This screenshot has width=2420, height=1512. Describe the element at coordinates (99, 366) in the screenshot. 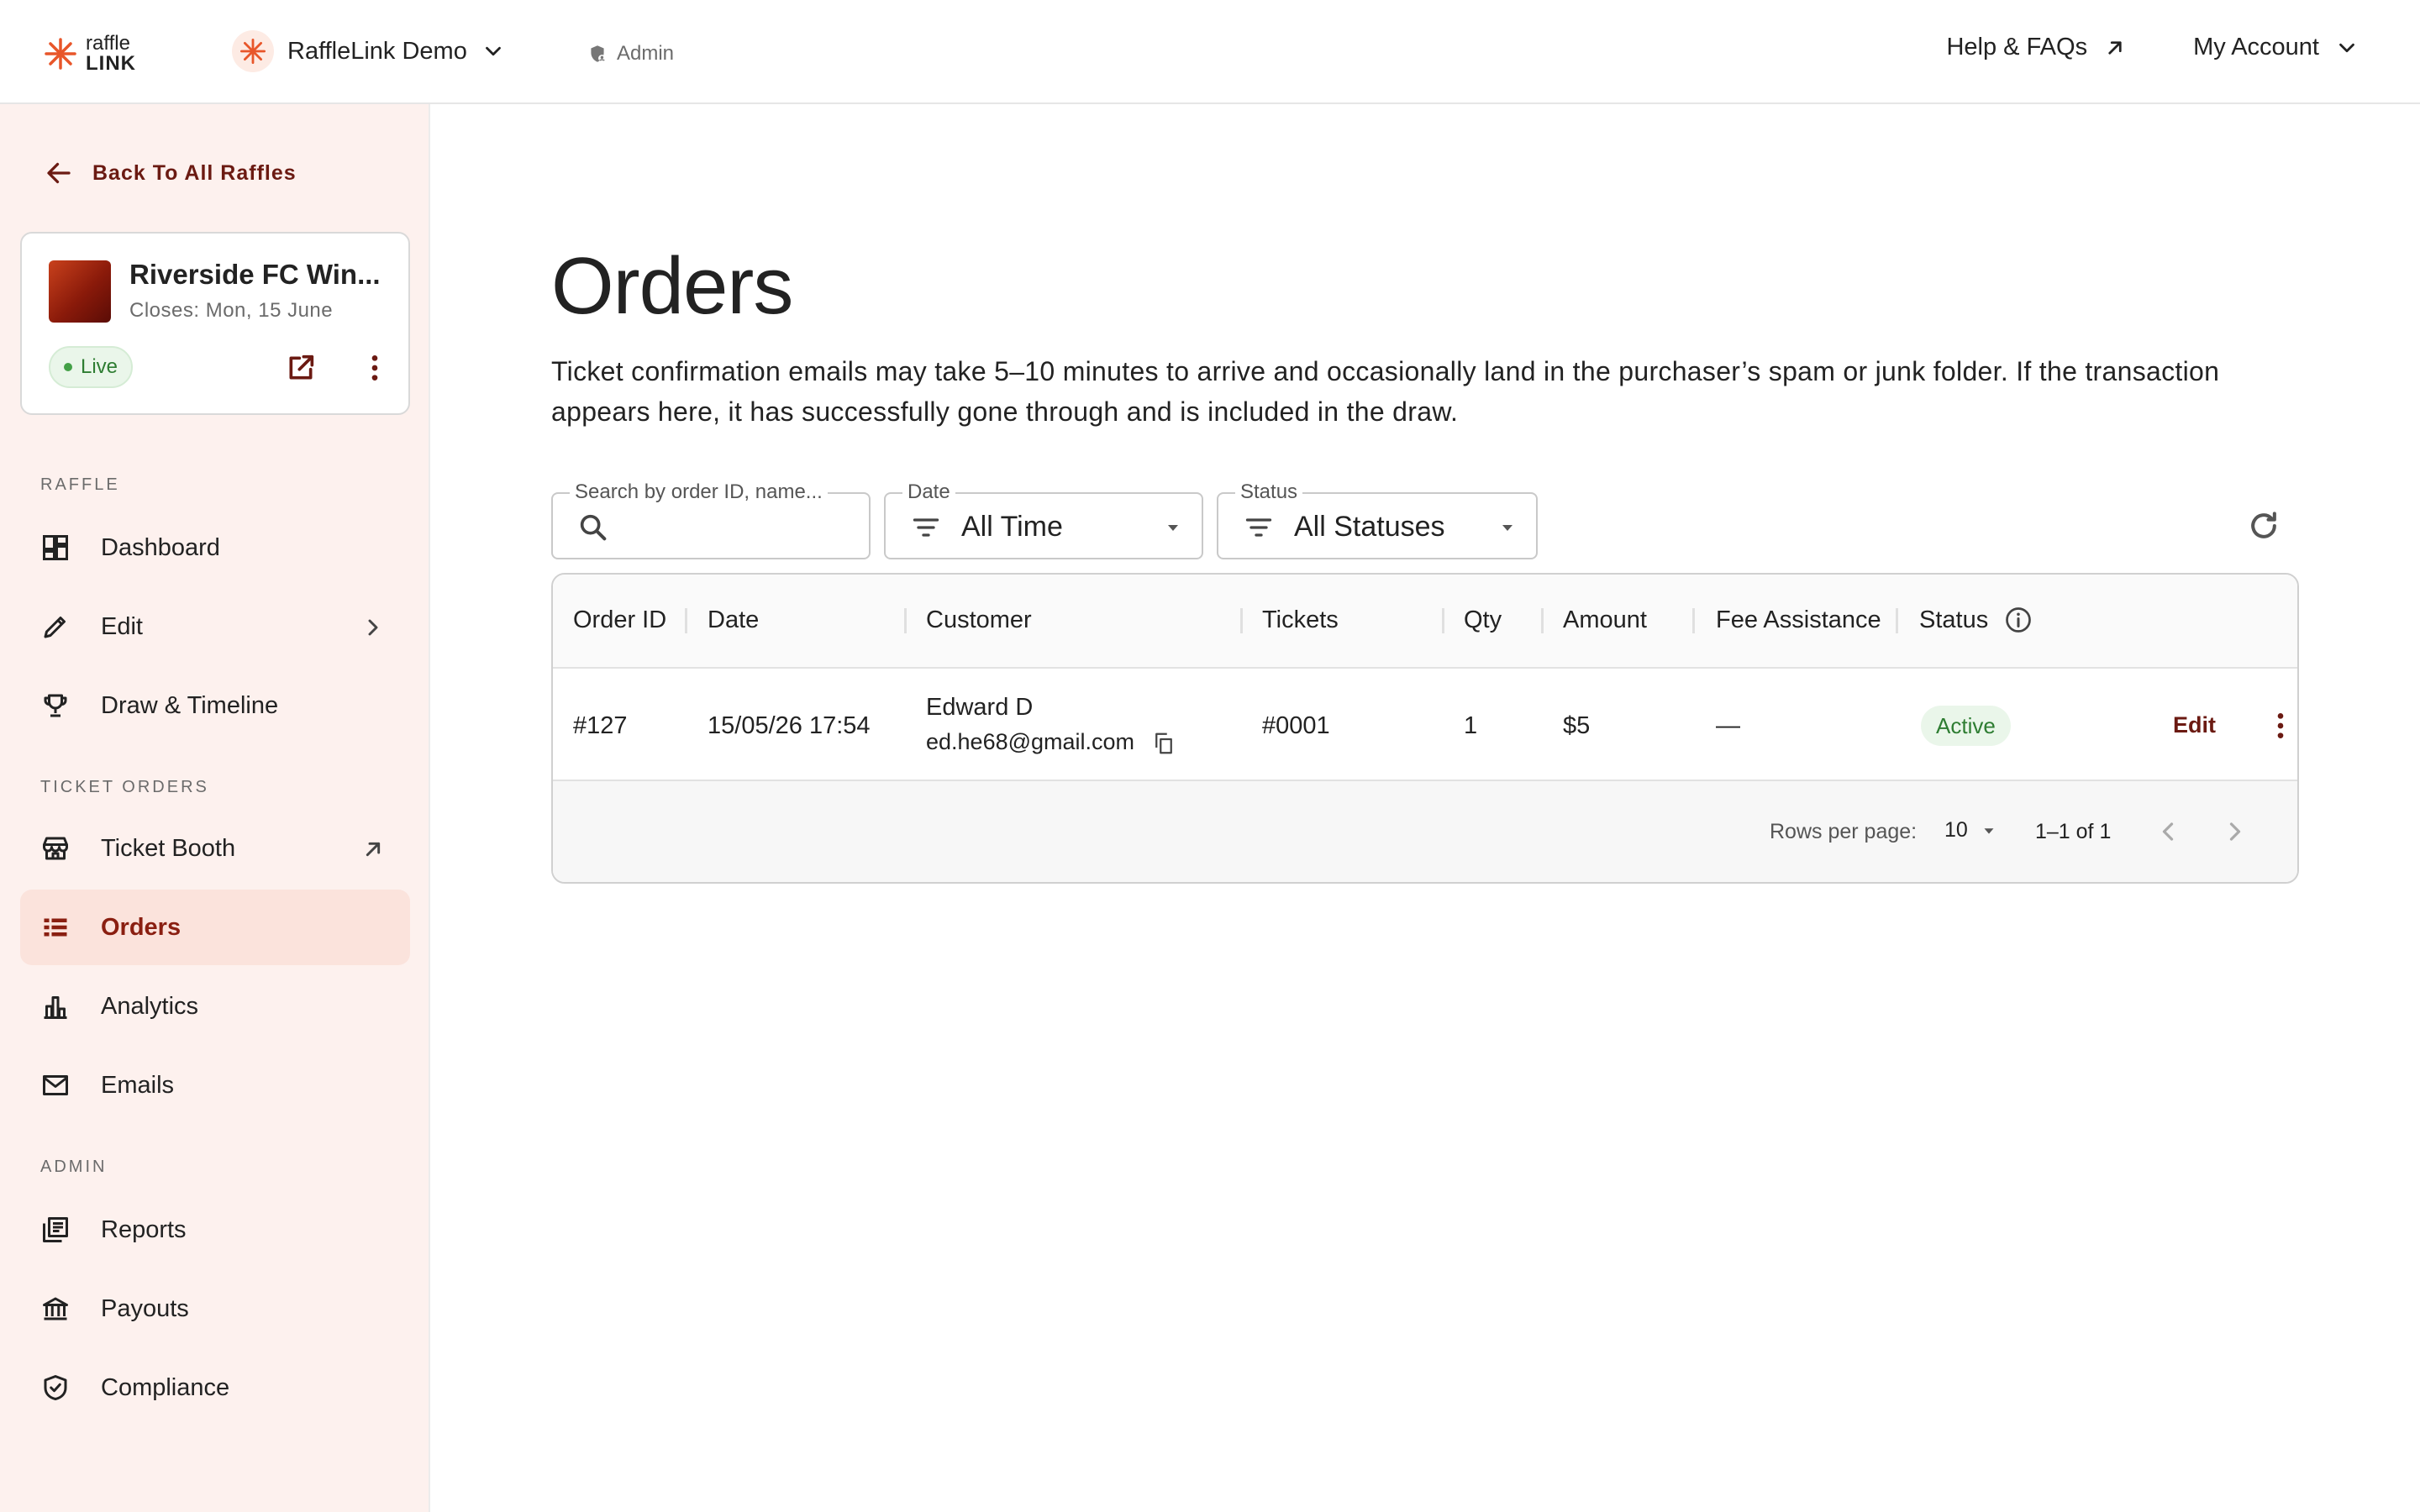

I see `live-status-label: Live` at that location.